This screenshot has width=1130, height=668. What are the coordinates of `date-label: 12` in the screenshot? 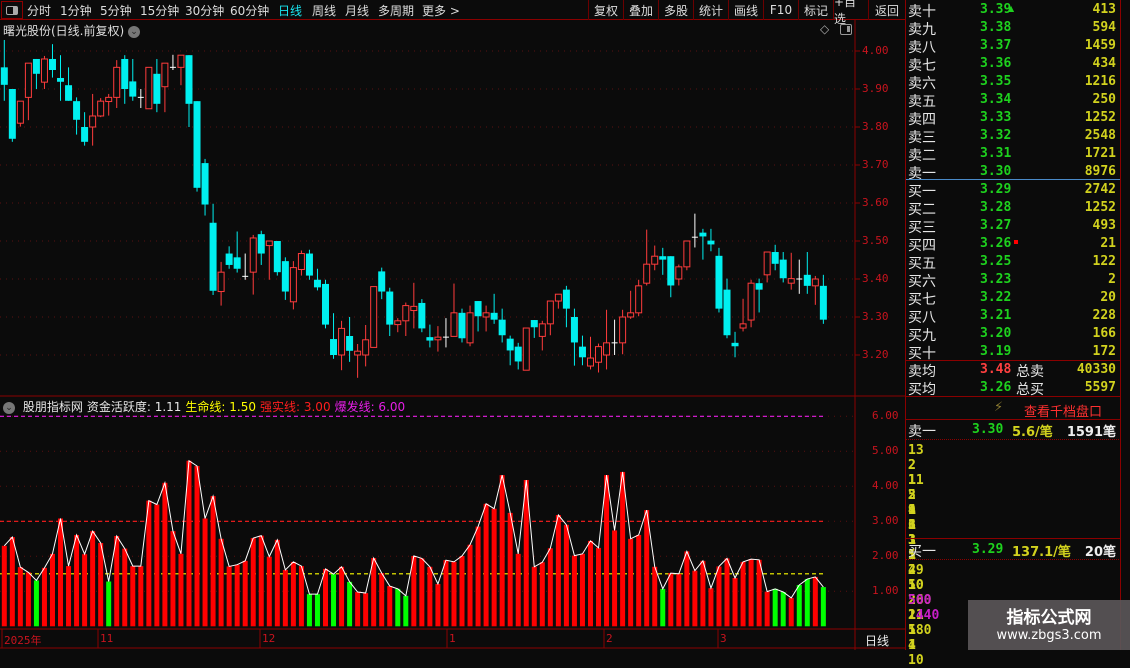 It's located at (269, 638).